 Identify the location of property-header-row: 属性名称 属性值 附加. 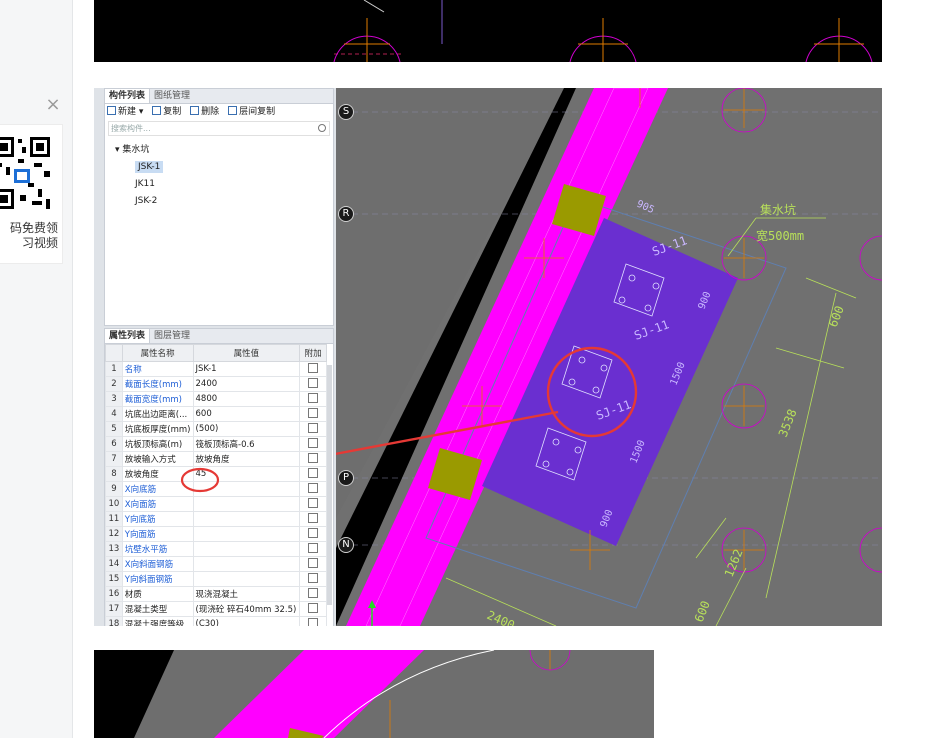
(216, 353).